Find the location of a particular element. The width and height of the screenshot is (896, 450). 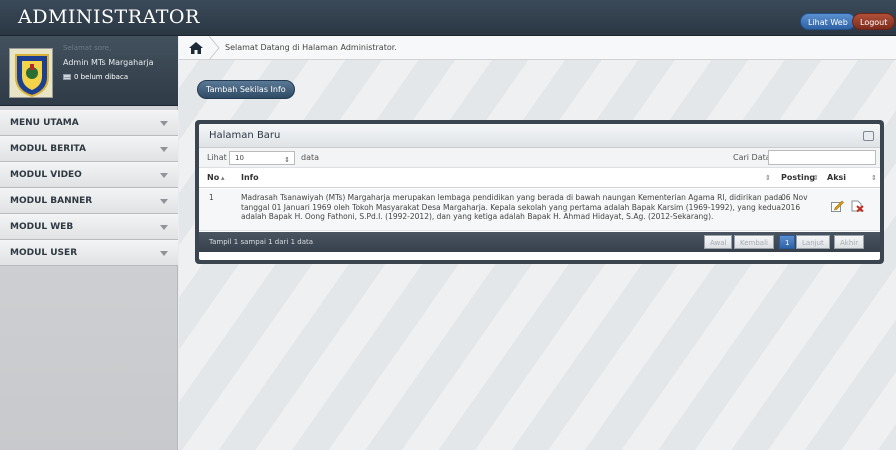

logout-button: Logout is located at coordinates (874, 21).